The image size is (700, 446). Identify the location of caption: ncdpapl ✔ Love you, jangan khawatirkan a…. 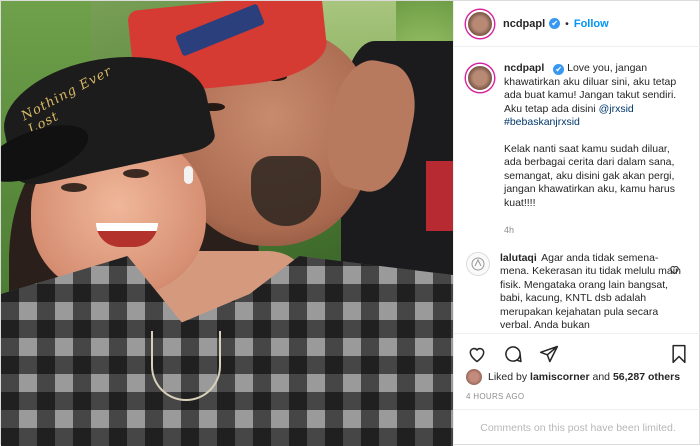
(578, 150).